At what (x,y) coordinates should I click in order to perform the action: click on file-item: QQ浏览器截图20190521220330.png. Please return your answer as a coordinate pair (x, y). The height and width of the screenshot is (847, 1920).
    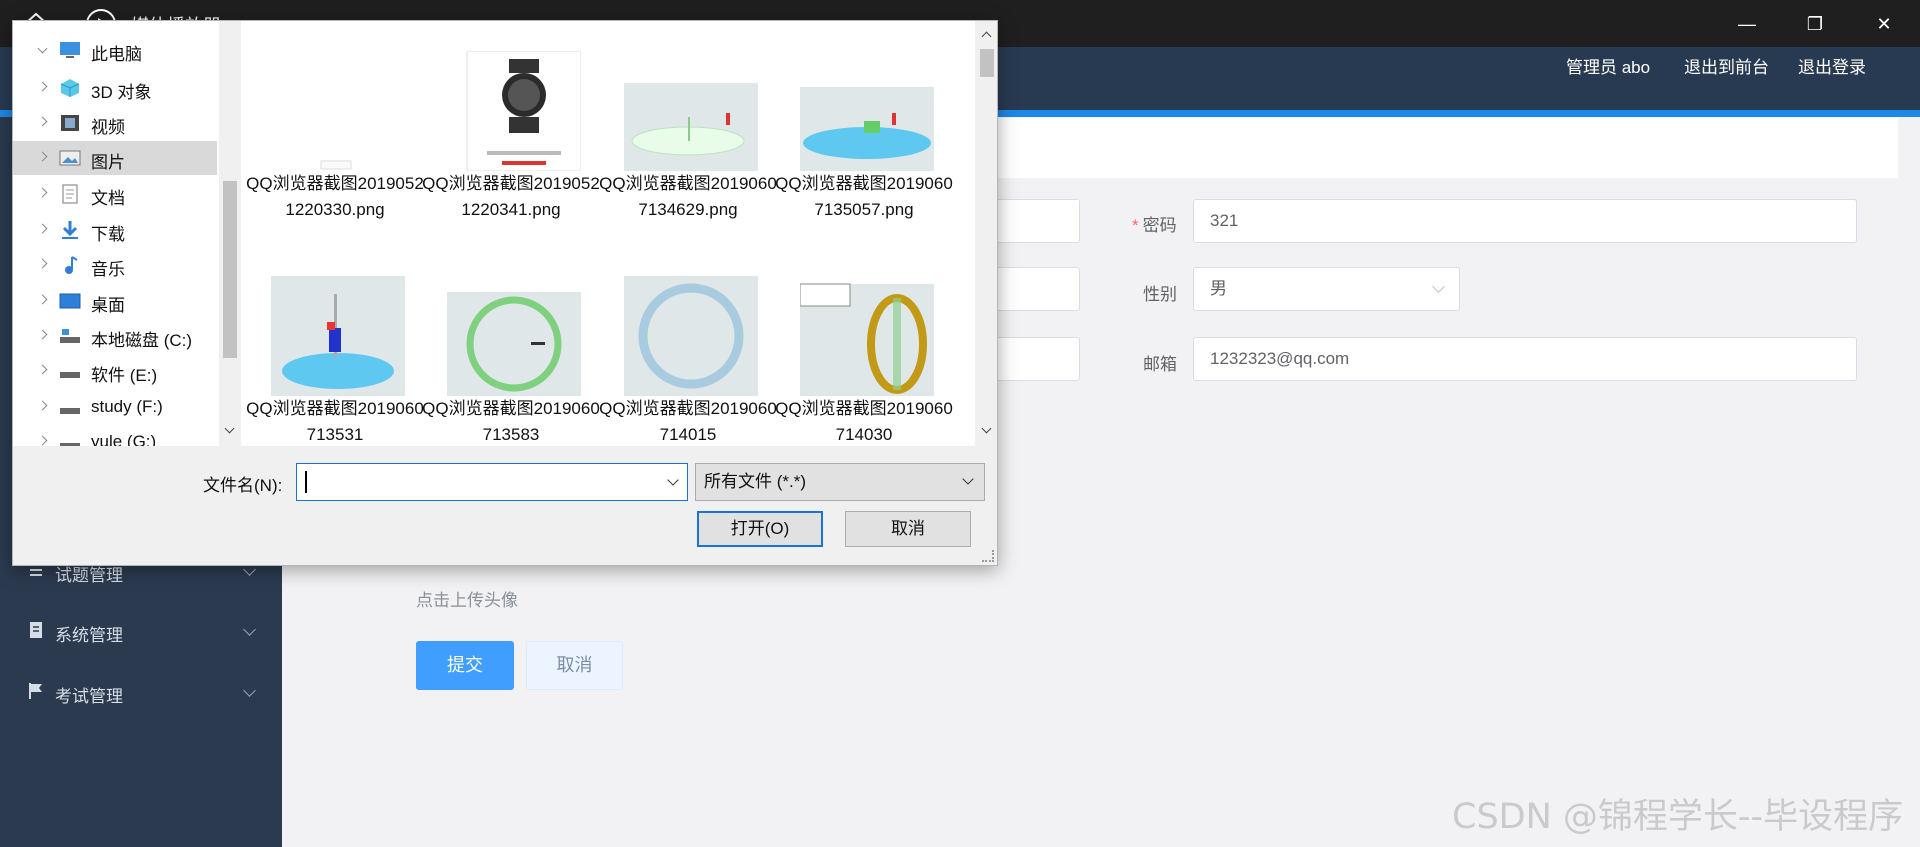
    Looking at the image, I should click on (334, 156).